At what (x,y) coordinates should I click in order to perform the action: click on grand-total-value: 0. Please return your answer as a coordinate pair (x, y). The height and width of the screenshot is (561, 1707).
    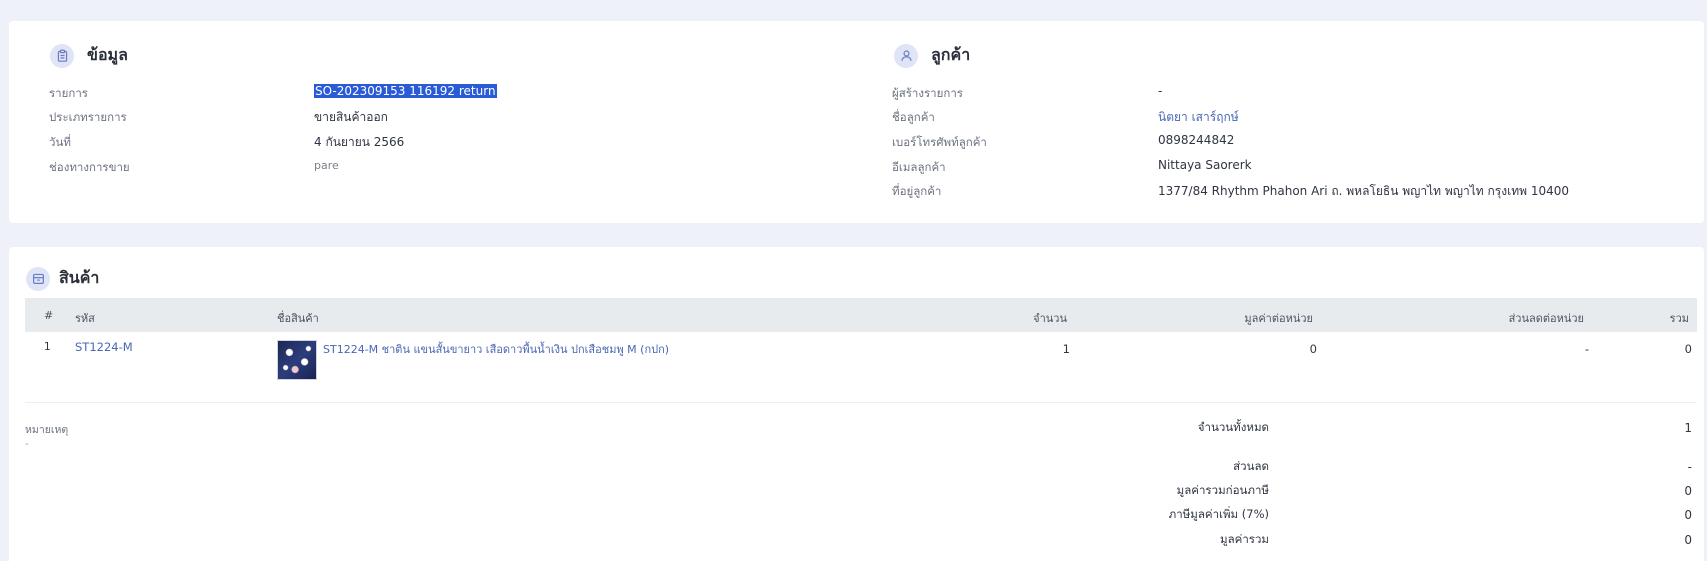
    Looking at the image, I should click on (1688, 540).